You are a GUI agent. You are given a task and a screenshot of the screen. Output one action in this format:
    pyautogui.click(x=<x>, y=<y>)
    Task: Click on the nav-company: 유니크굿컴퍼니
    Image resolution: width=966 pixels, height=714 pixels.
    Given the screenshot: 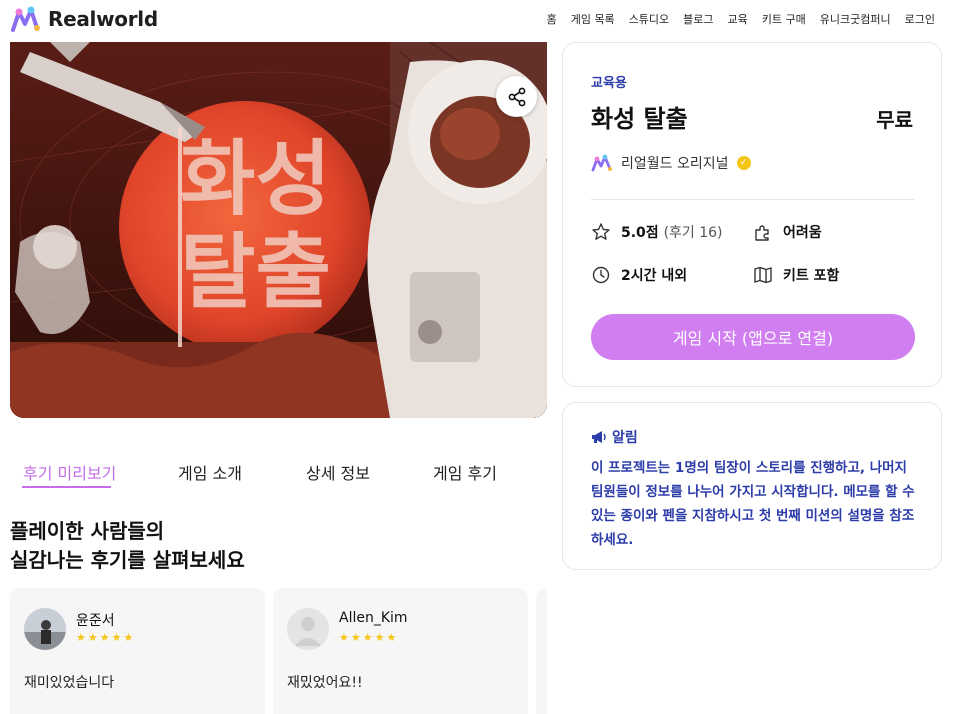 What is the action you would take?
    pyautogui.click(x=855, y=19)
    